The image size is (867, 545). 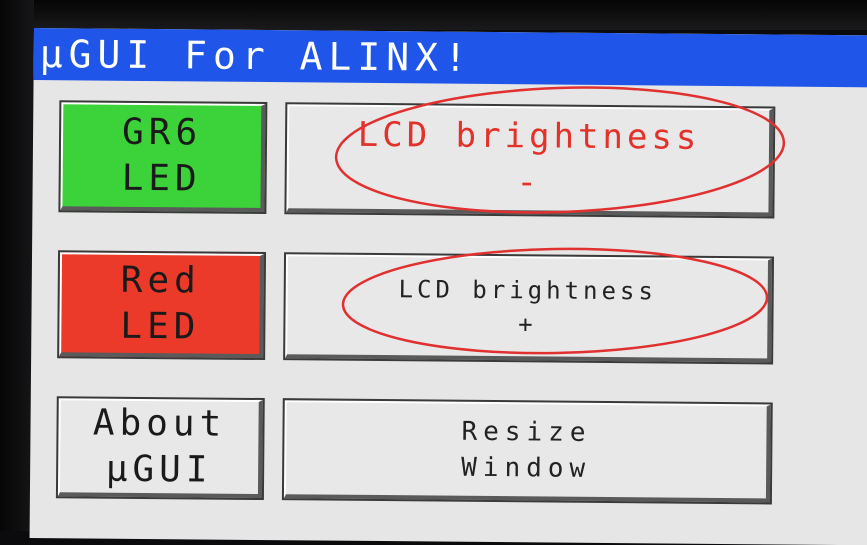 What do you see at coordinates (526, 468) in the screenshot?
I see `resize-label-2: Window` at bounding box center [526, 468].